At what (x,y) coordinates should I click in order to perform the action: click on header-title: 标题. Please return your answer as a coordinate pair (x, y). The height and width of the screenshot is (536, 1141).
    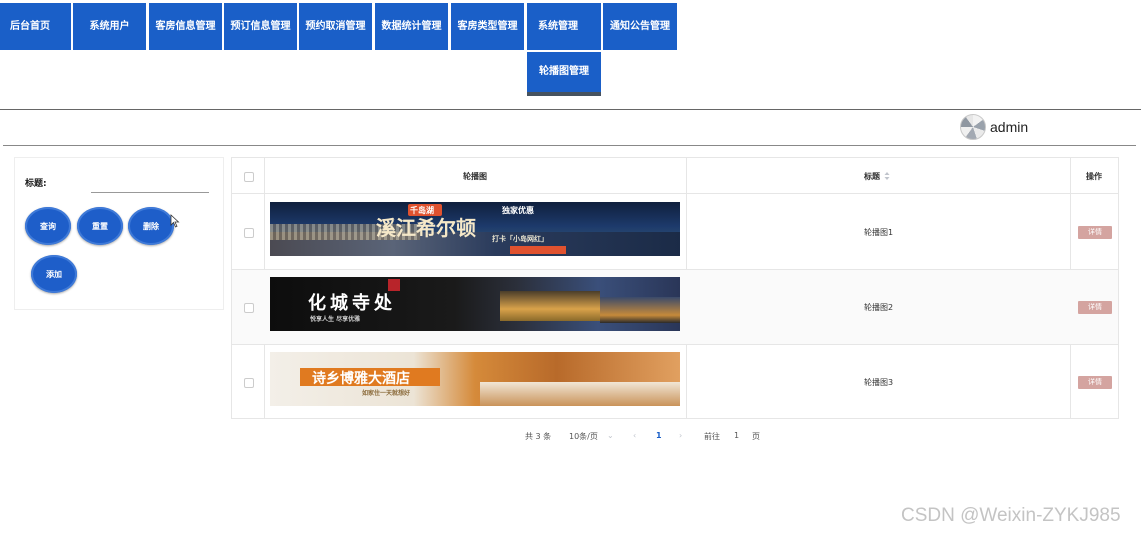
    Looking at the image, I should click on (872, 176).